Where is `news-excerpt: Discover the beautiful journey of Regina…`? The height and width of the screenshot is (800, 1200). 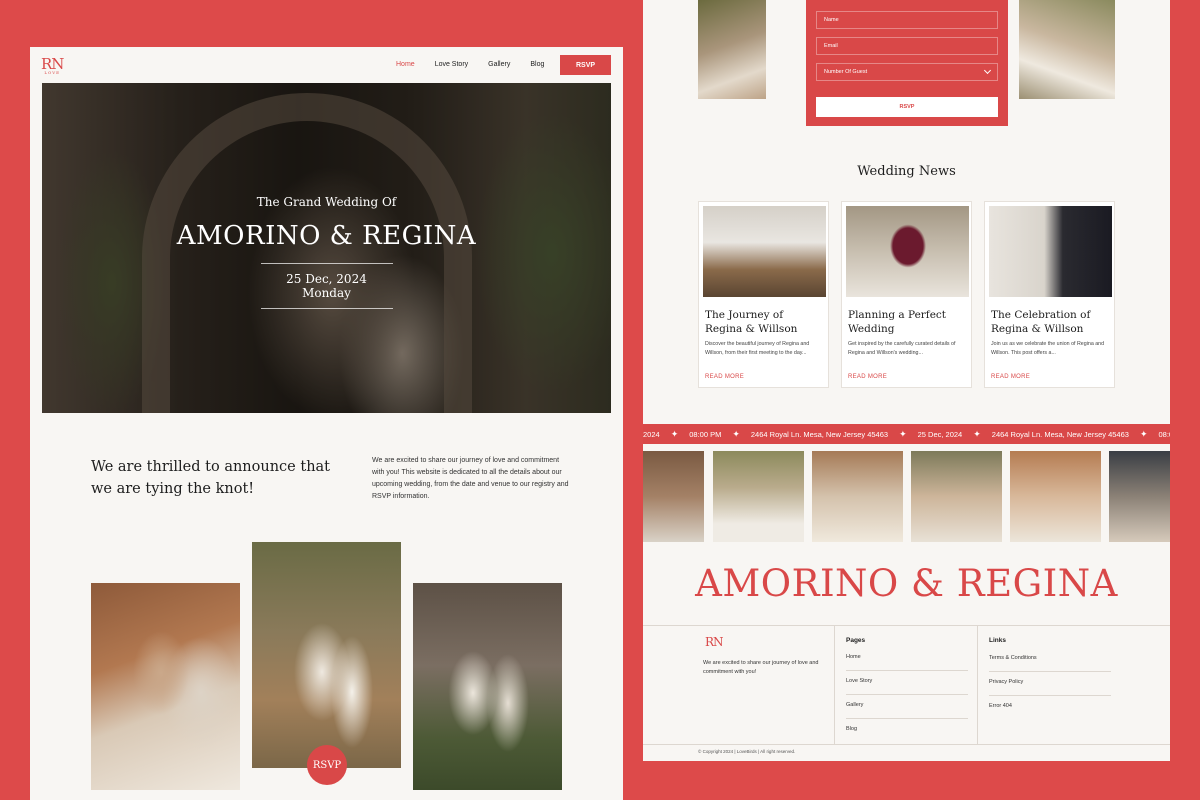
news-excerpt: Discover the beautiful journey of Regina… is located at coordinates (757, 348).